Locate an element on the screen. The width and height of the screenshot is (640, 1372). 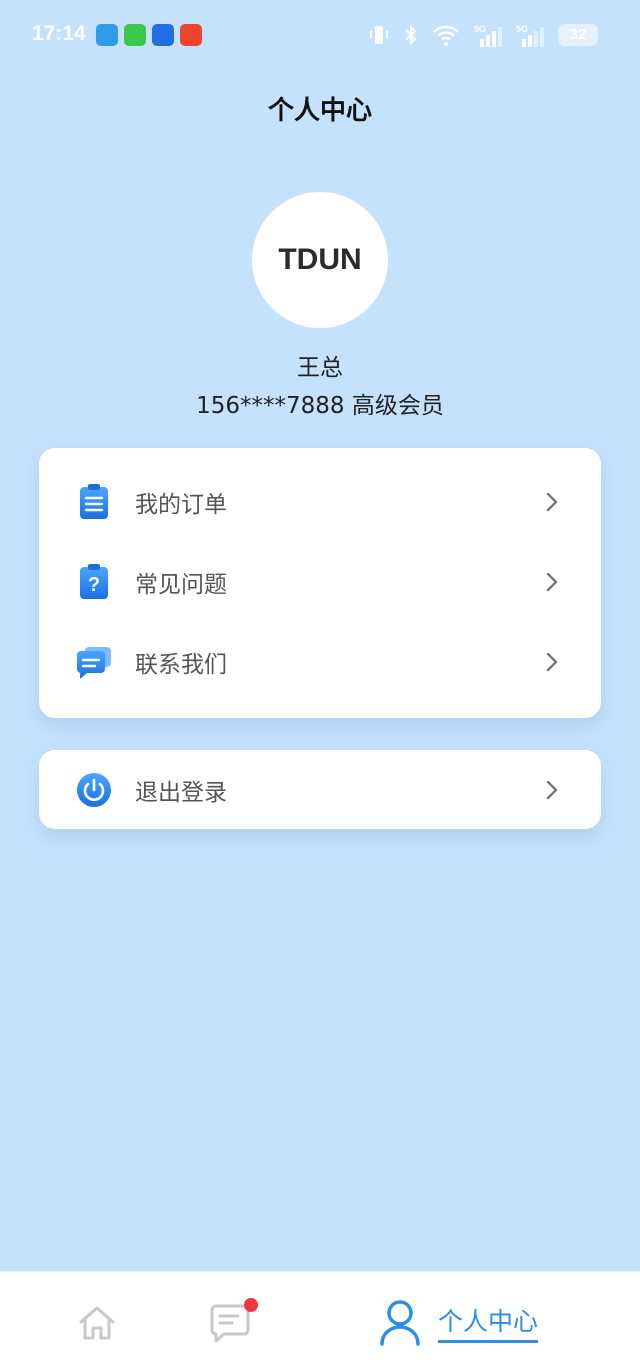
menu-item-label: 联系我们 is located at coordinates (181, 665).